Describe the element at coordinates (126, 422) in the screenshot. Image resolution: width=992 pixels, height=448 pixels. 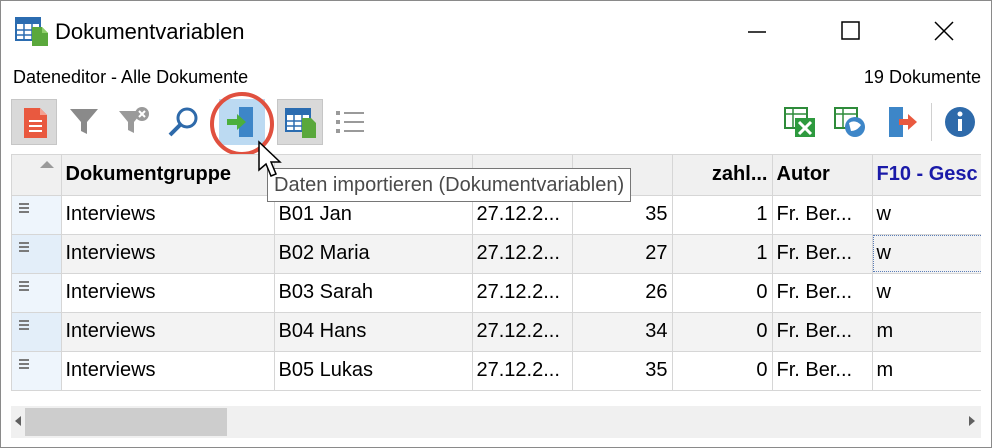
I see `scrollbar-thumb` at that location.